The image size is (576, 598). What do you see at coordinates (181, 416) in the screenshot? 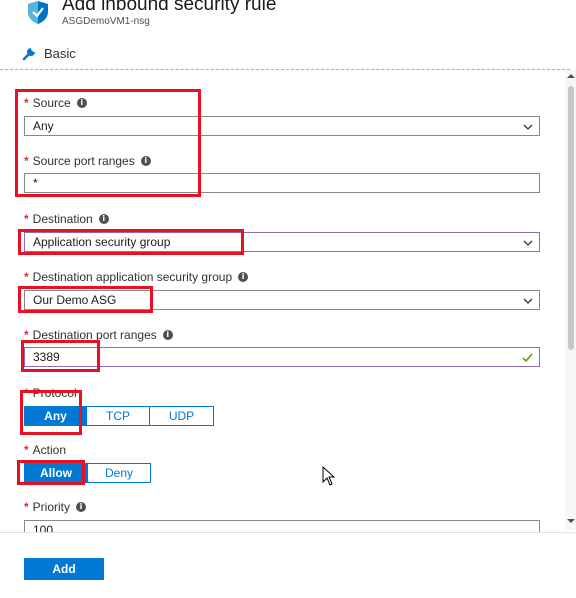
I see `protocol-option-udp: UDP` at bounding box center [181, 416].